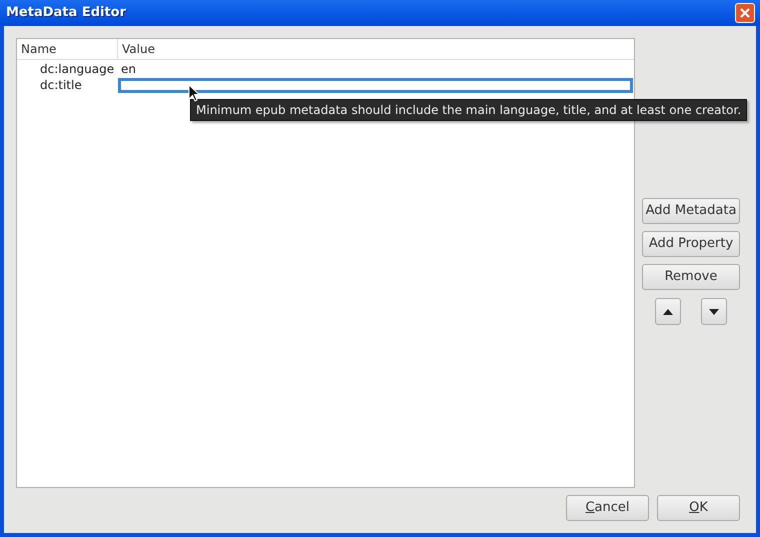 The height and width of the screenshot is (537, 760). Describe the element at coordinates (376, 69) in the screenshot. I see `table-cell: en` at that location.